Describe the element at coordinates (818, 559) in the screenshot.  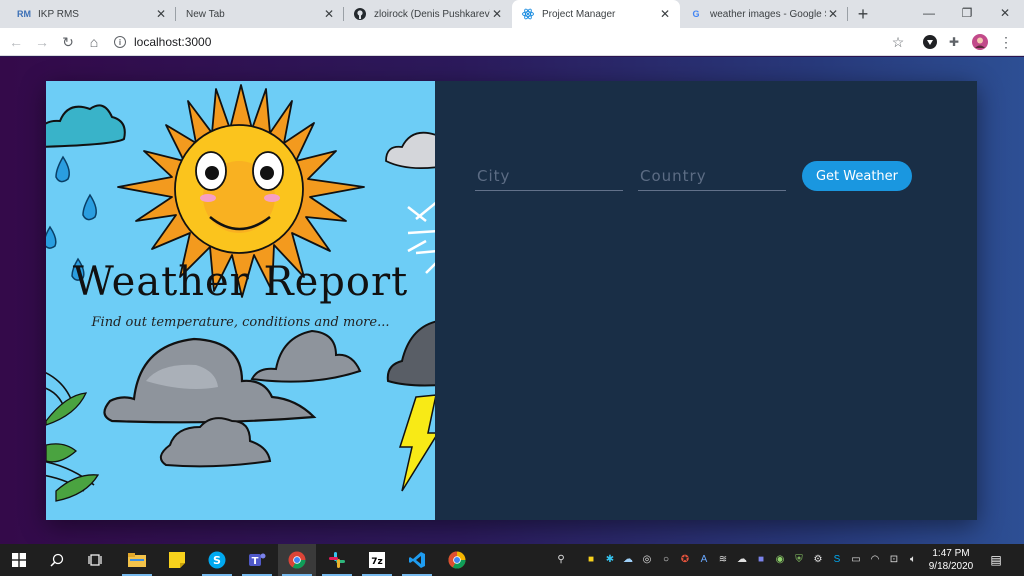
I see `settings-tray-icon: ⚙` at that location.